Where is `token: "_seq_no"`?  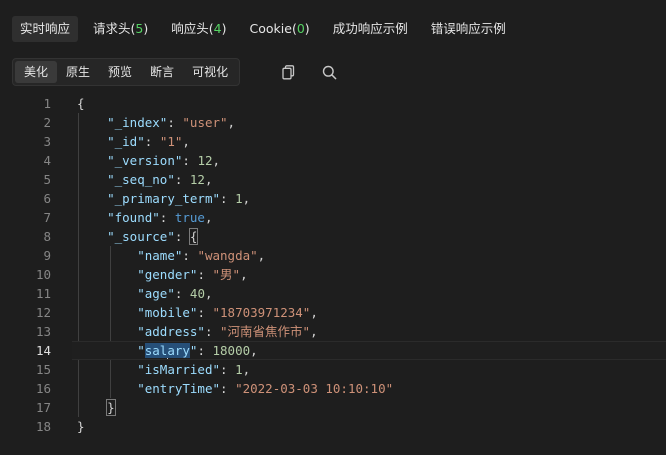 token: "_seq_no" is located at coordinates (141, 179).